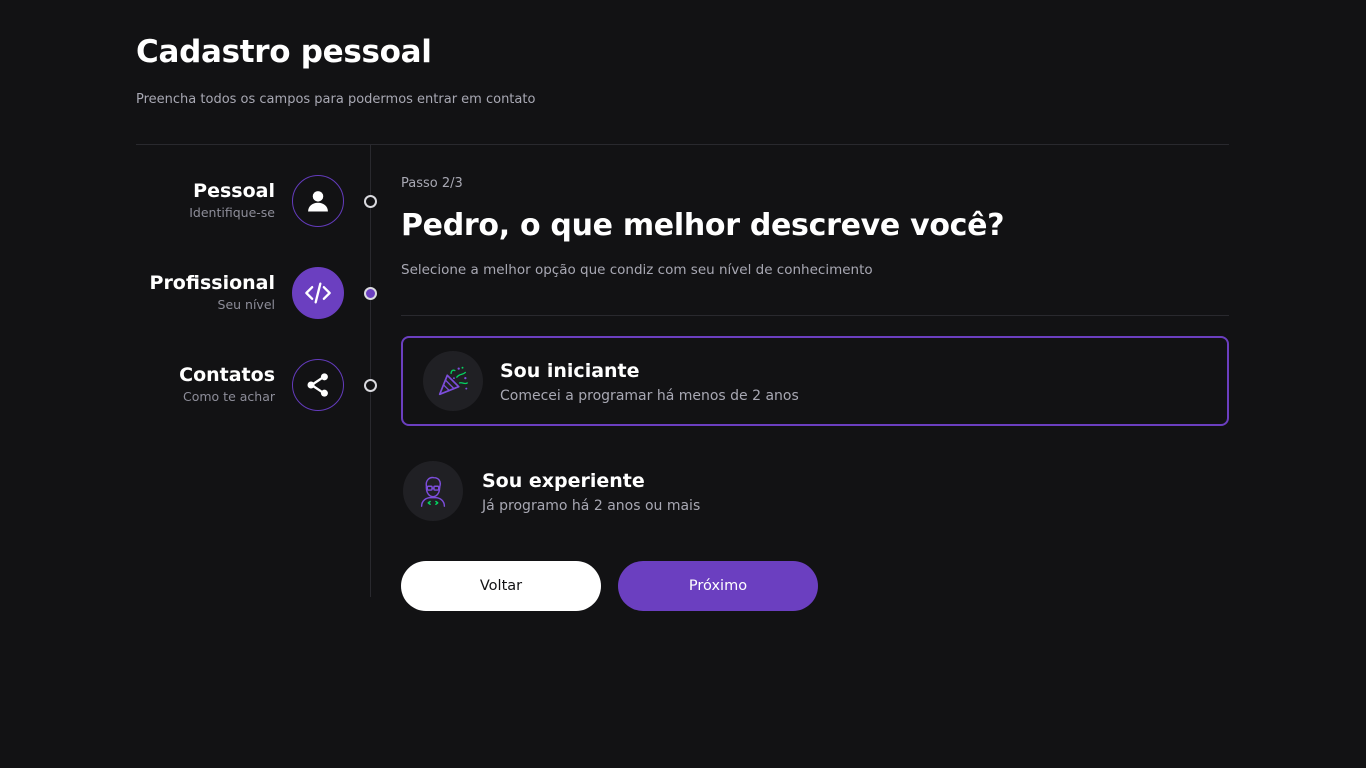 The width and height of the screenshot is (1366, 768). I want to click on developer-icon, so click(433, 491).